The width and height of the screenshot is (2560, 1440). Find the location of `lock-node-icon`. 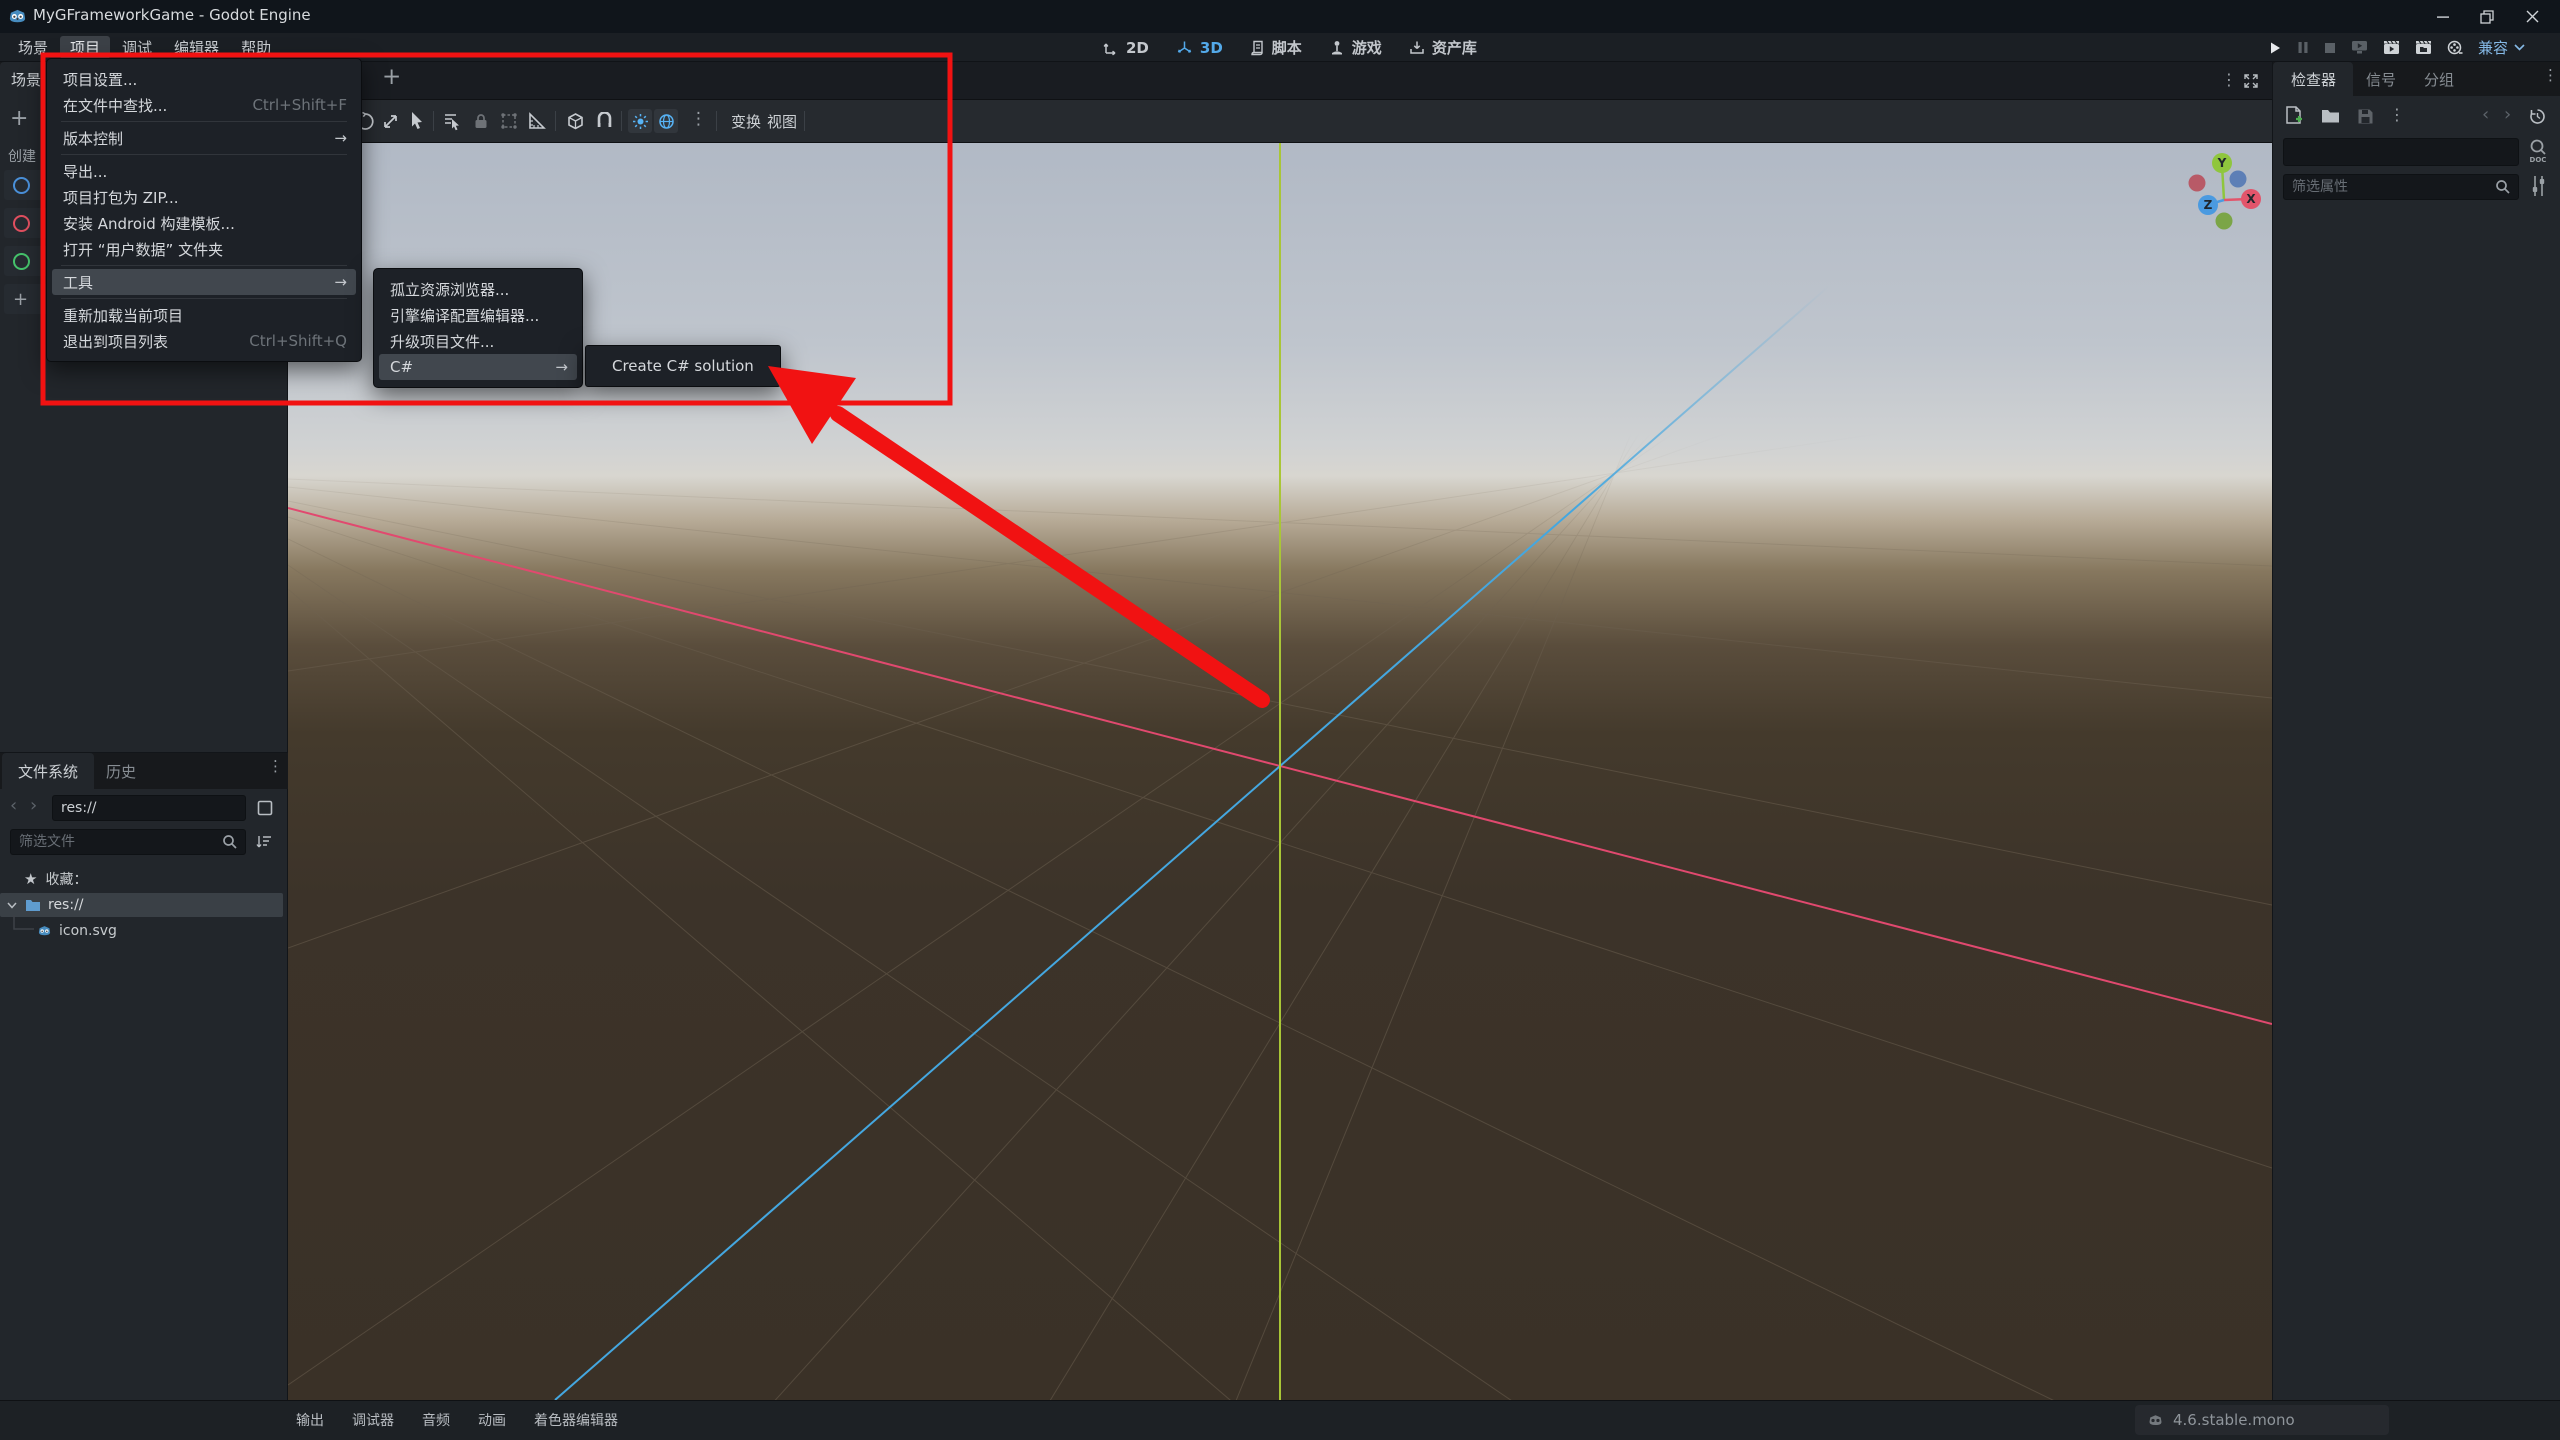

lock-node-icon is located at coordinates (481, 121).